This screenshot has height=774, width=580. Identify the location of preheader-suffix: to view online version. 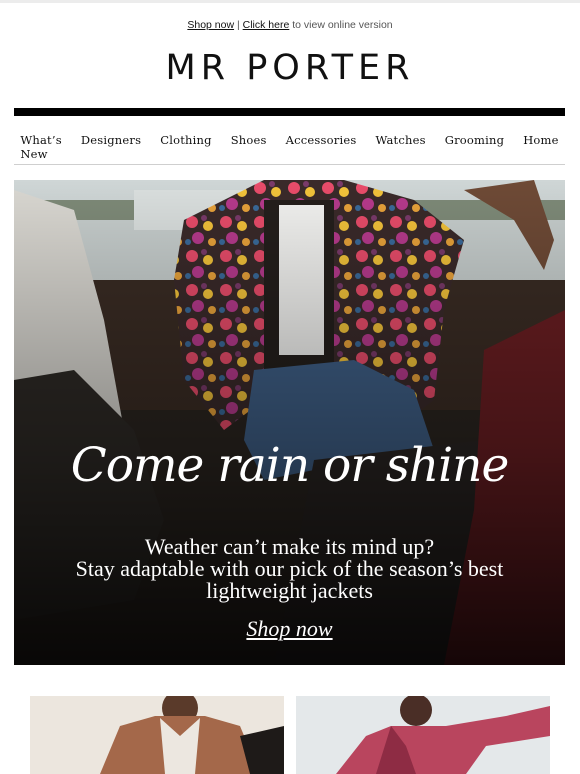
(342, 25).